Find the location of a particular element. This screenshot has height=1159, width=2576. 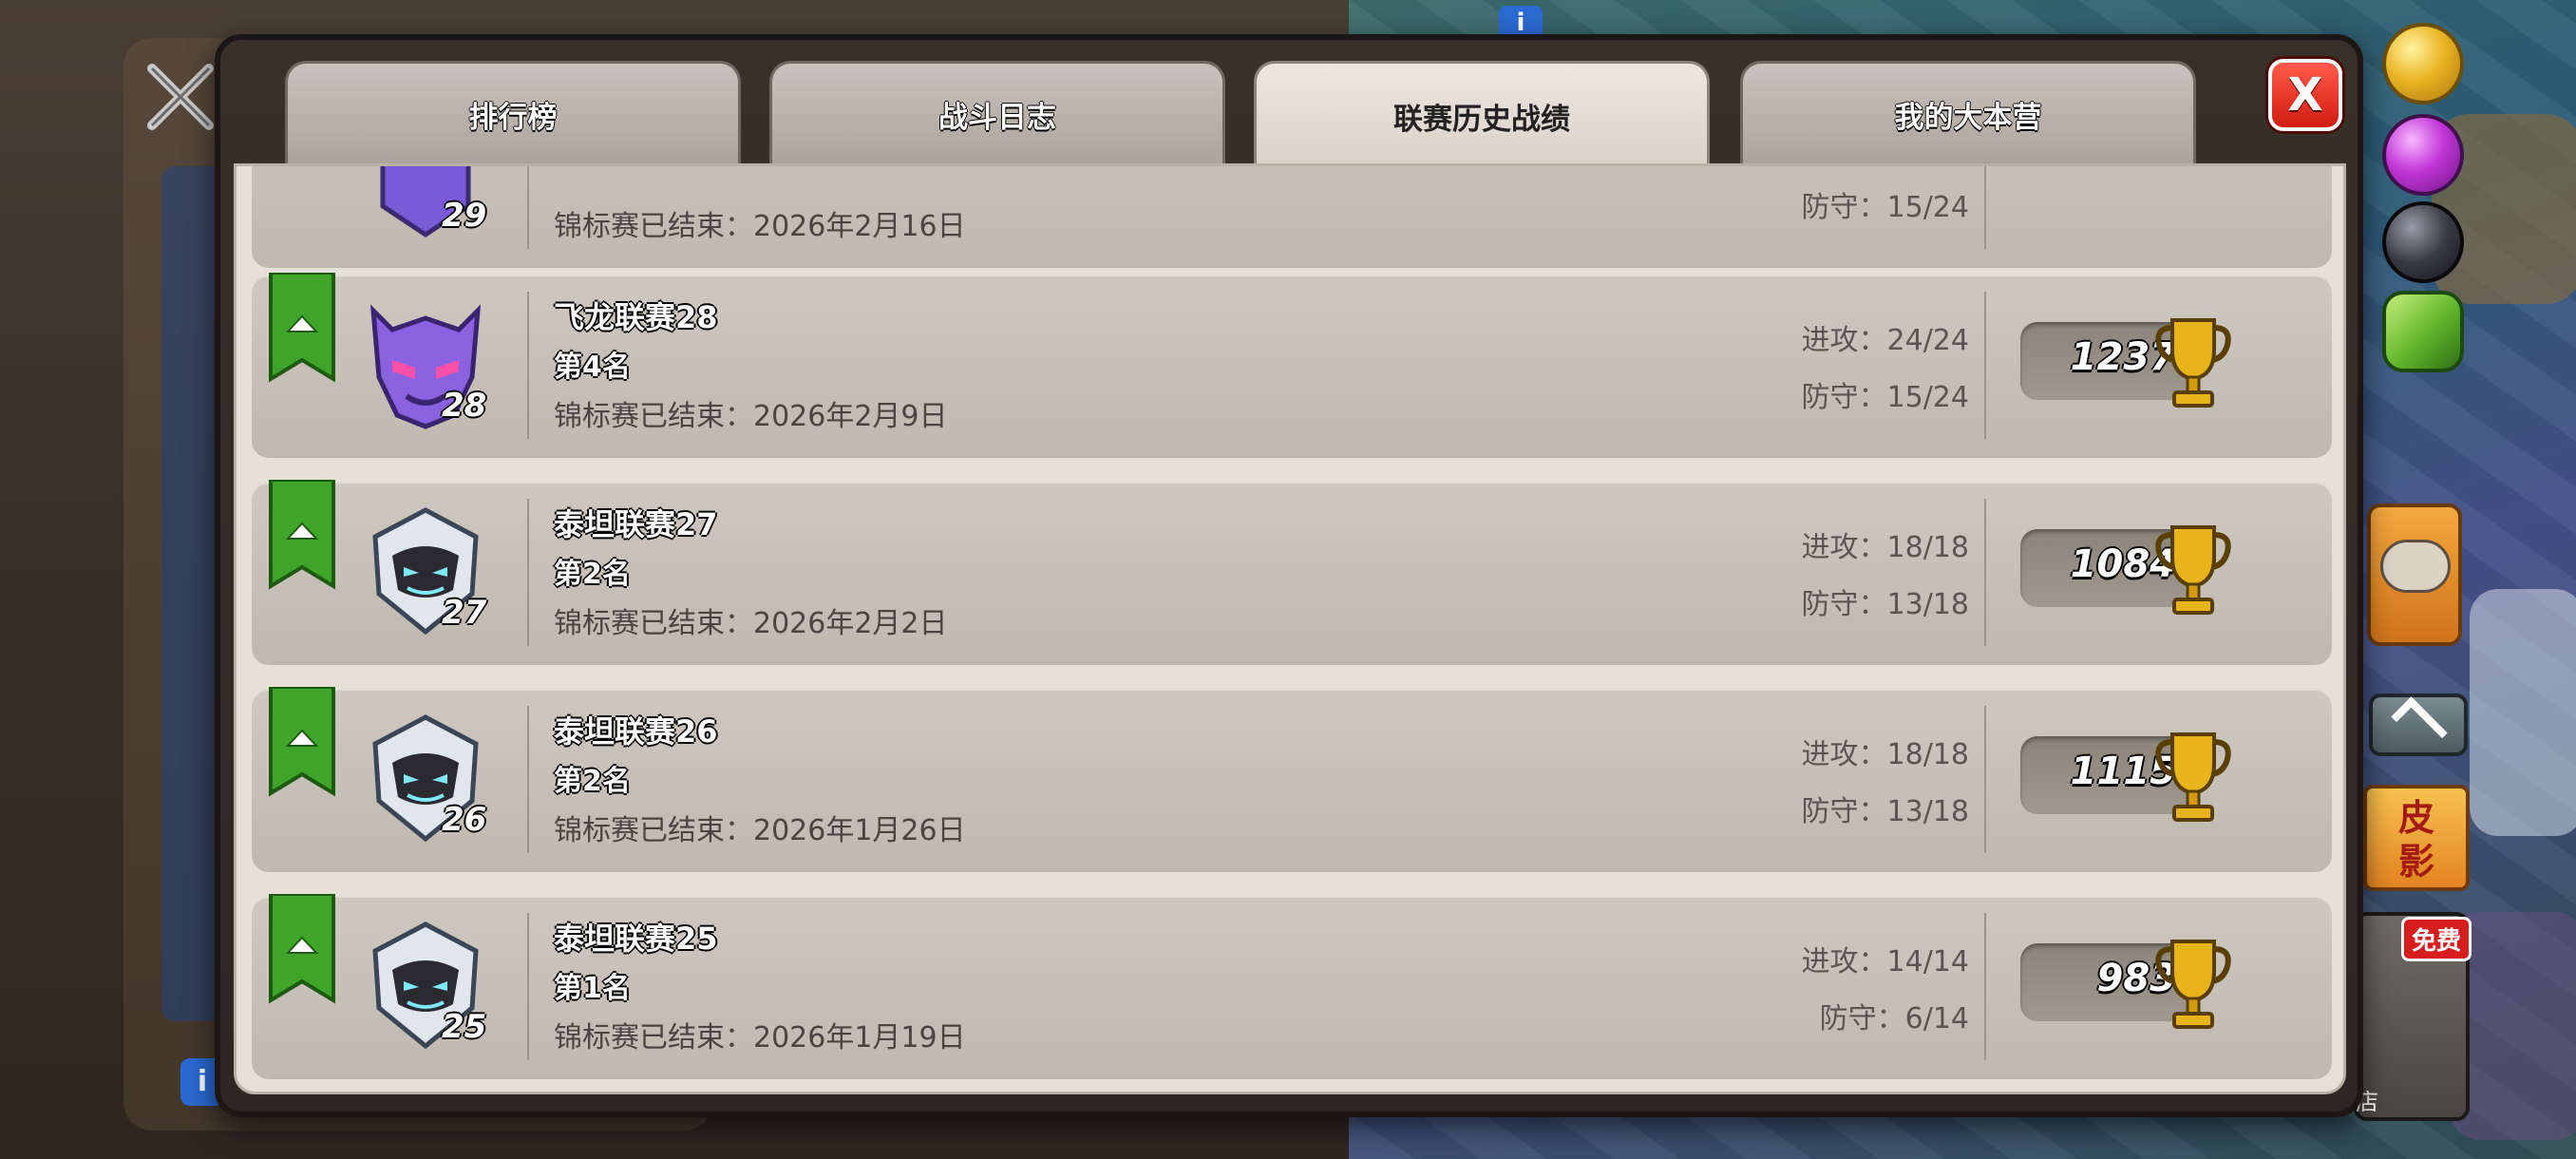

tab-league-history: 联赛历史战绩 is located at coordinates (1482, 115).